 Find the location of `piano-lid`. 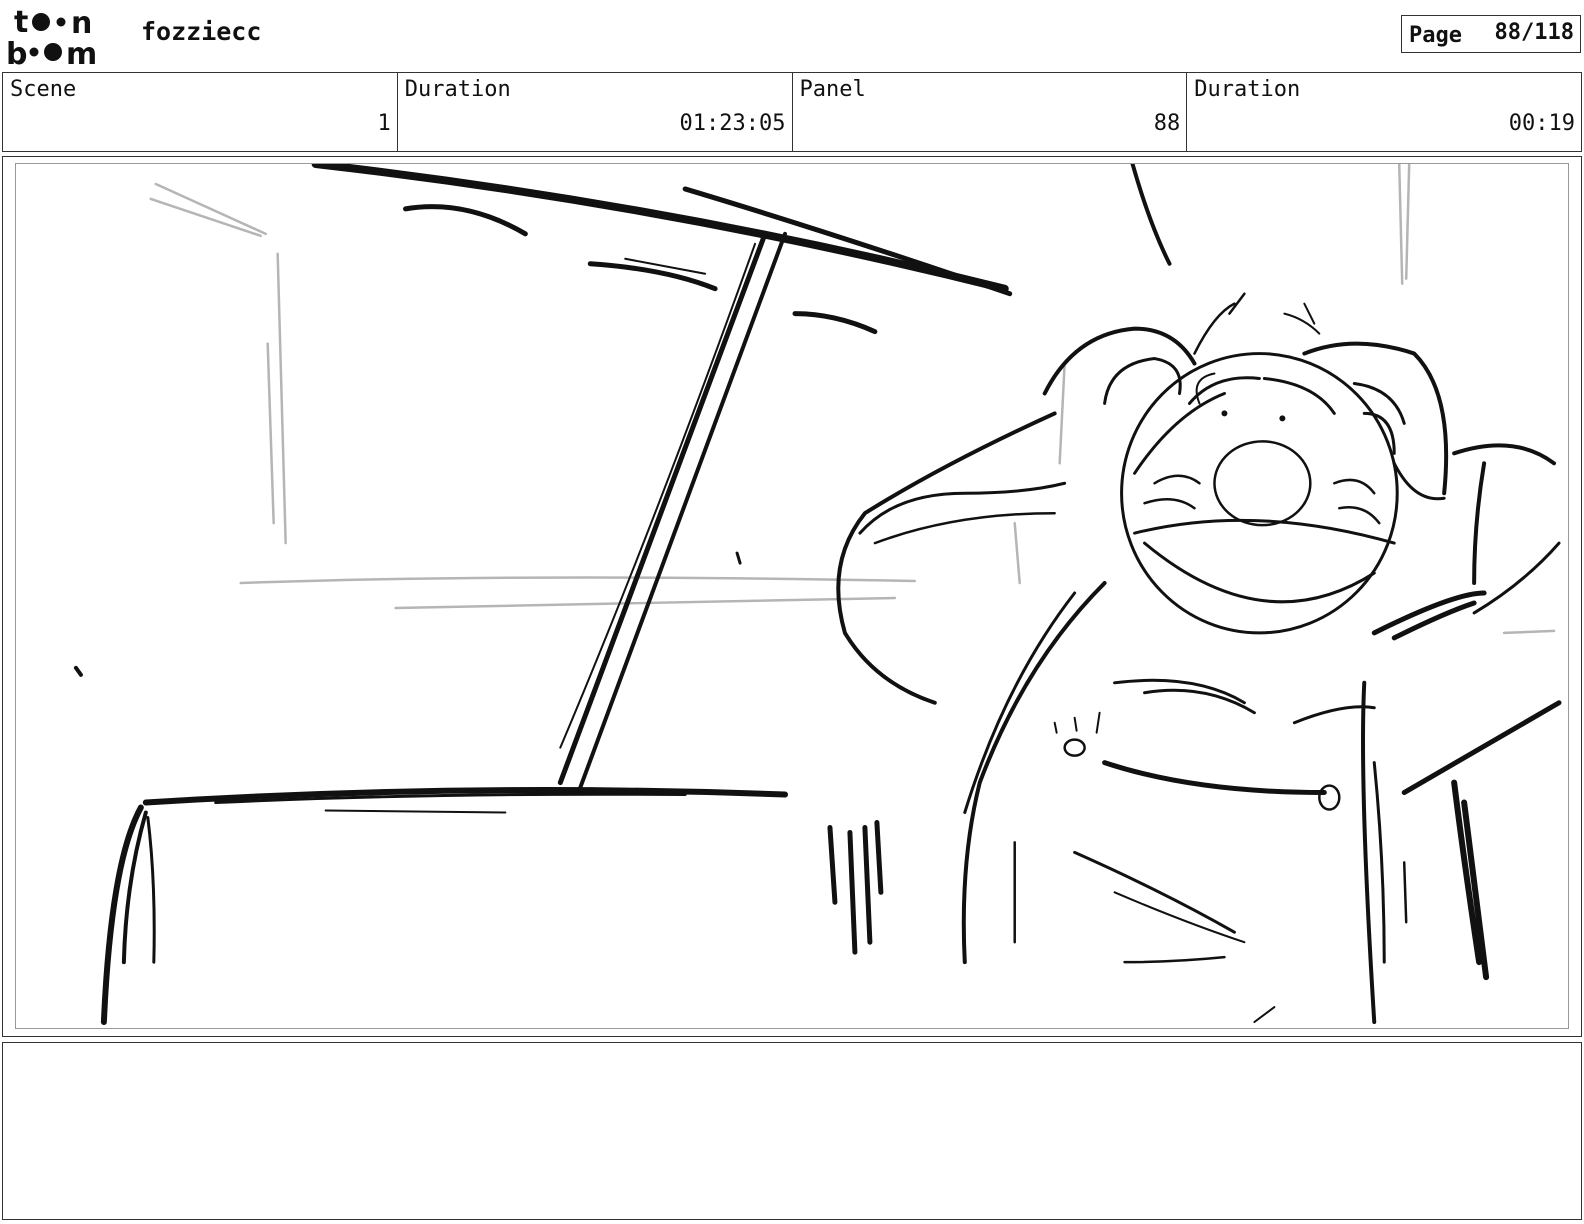

piano-lid is located at coordinates (741, 249).